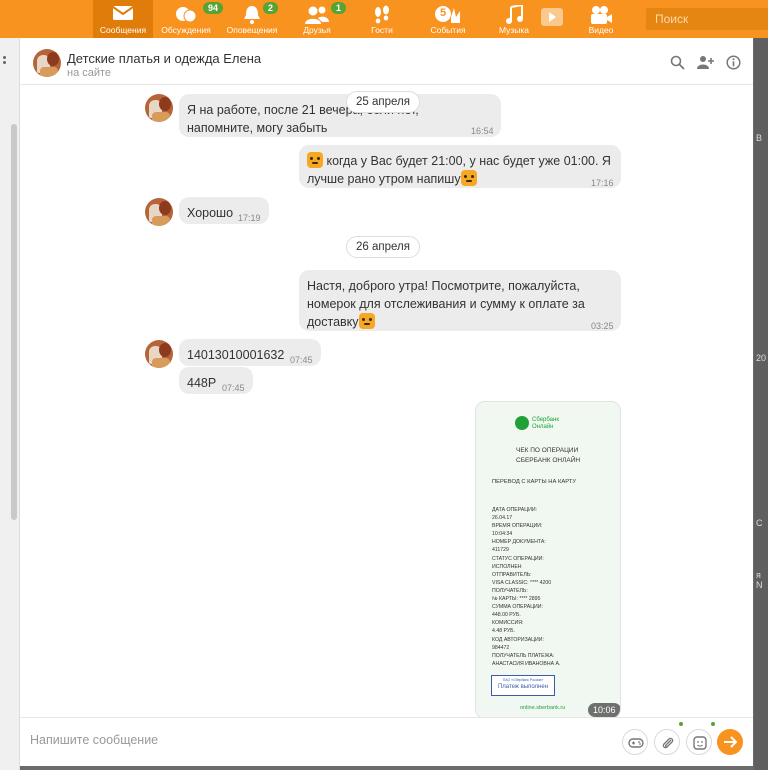 The height and width of the screenshot is (770, 768). What do you see at coordinates (333, 322) in the screenshot?
I see `message-text: доставку` at bounding box center [333, 322].